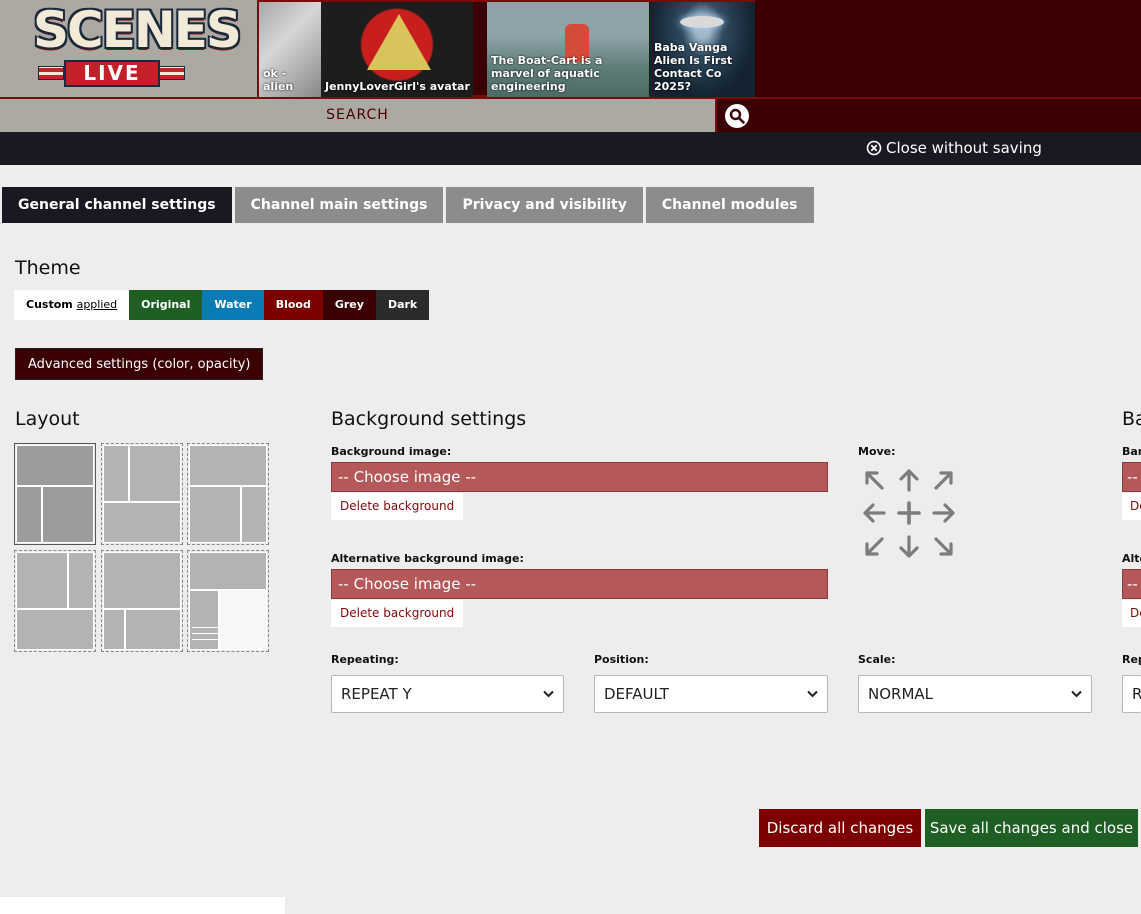 The height and width of the screenshot is (914, 1141). Describe the element at coordinates (909, 547) in the screenshot. I see `arrow-down-icon` at that location.